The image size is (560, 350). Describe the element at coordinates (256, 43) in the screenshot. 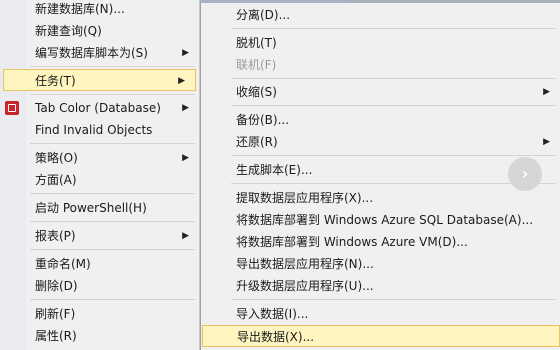

I see `menu-item-label: 脱机(T)` at that location.